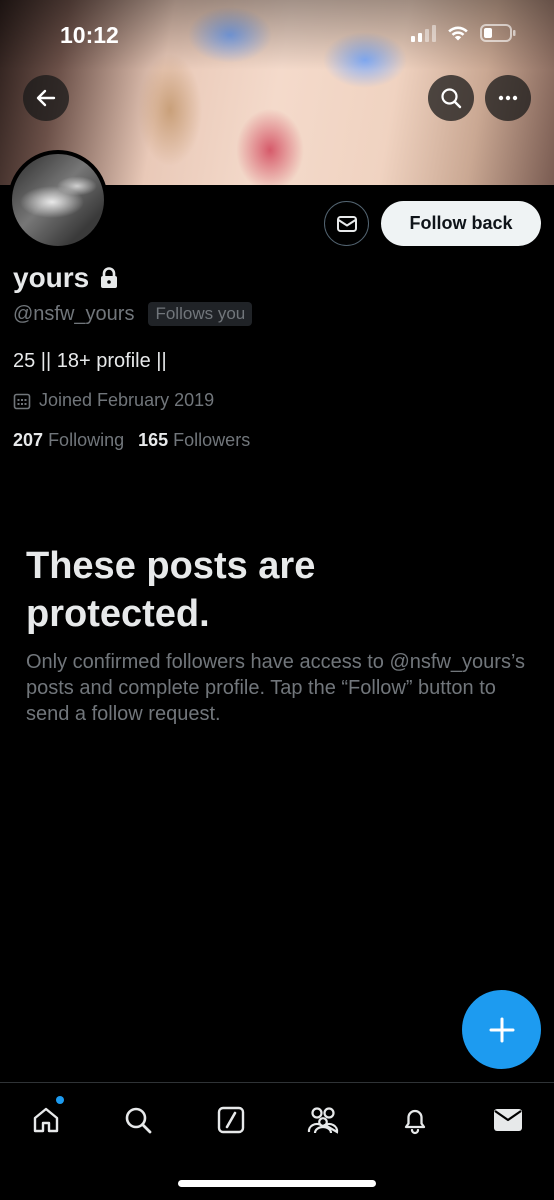 The image size is (554, 1200). I want to click on following-label: Following, so click(86, 440).